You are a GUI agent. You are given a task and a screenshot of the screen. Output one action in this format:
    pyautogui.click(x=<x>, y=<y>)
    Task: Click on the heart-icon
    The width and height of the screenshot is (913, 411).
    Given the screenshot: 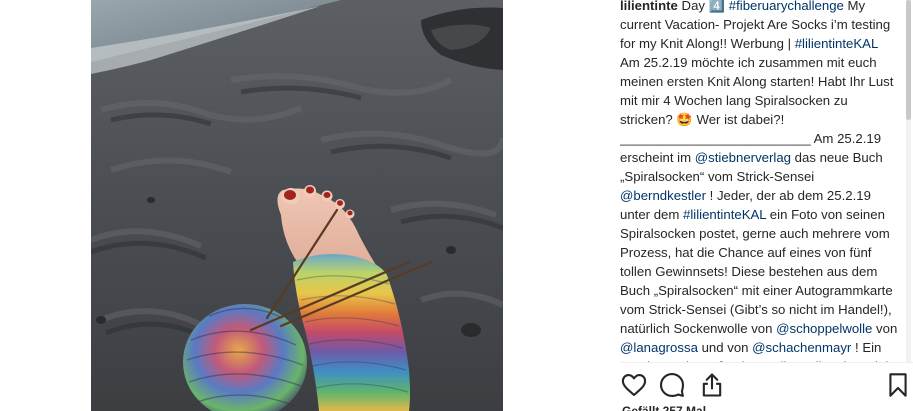 What is the action you would take?
    pyautogui.click(x=634, y=385)
    